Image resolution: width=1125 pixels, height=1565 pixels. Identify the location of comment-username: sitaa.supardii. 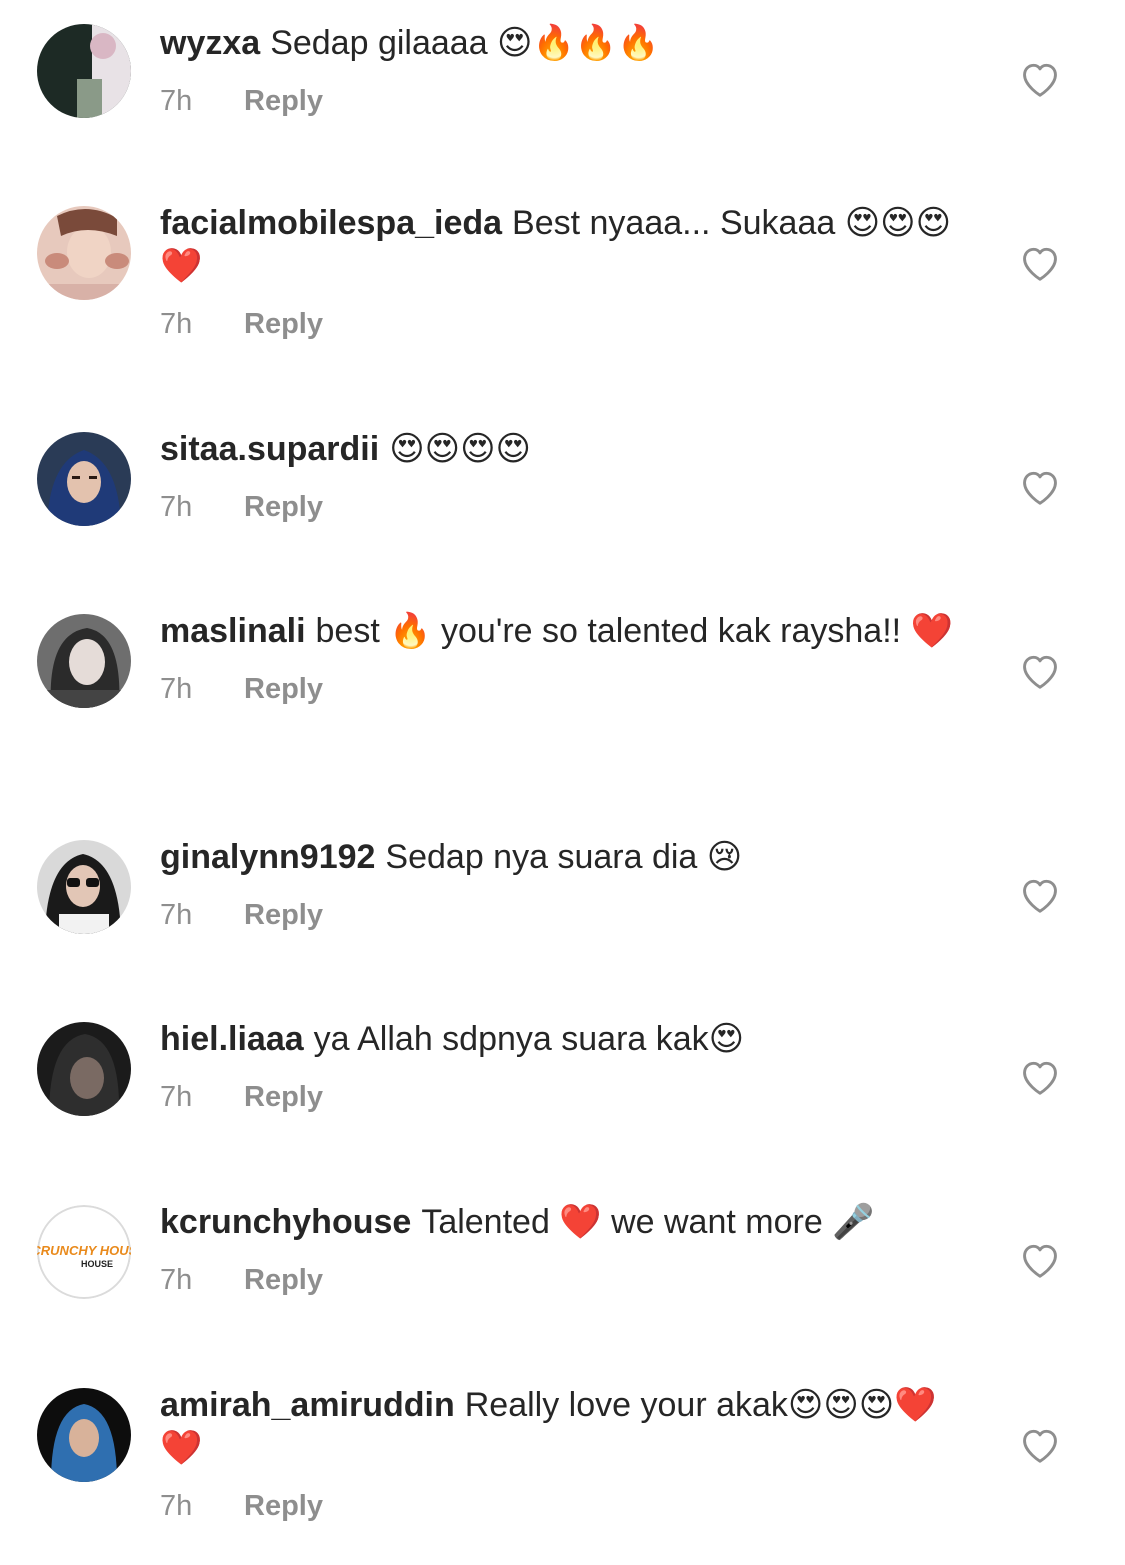
(269, 449).